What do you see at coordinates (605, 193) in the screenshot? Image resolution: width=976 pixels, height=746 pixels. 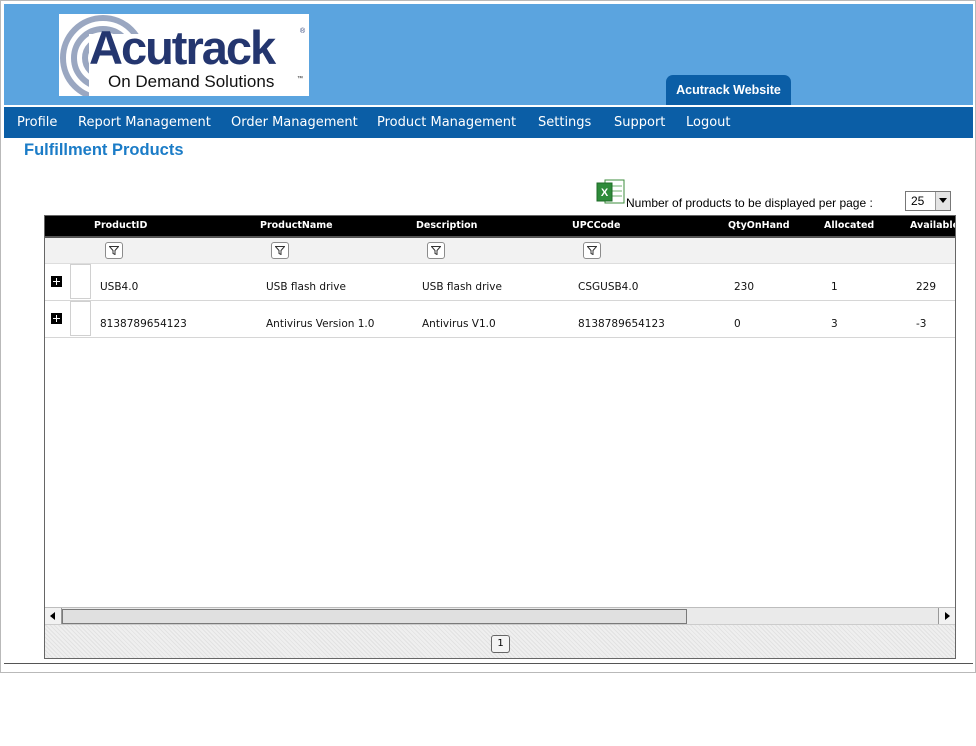 I see `svg-text: X` at bounding box center [605, 193].